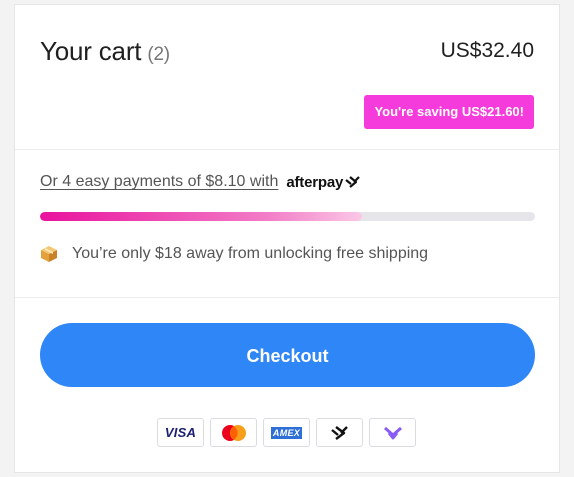  Describe the element at coordinates (158, 54) in the screenshot. I see `cart-item-count: (2)` at that location.